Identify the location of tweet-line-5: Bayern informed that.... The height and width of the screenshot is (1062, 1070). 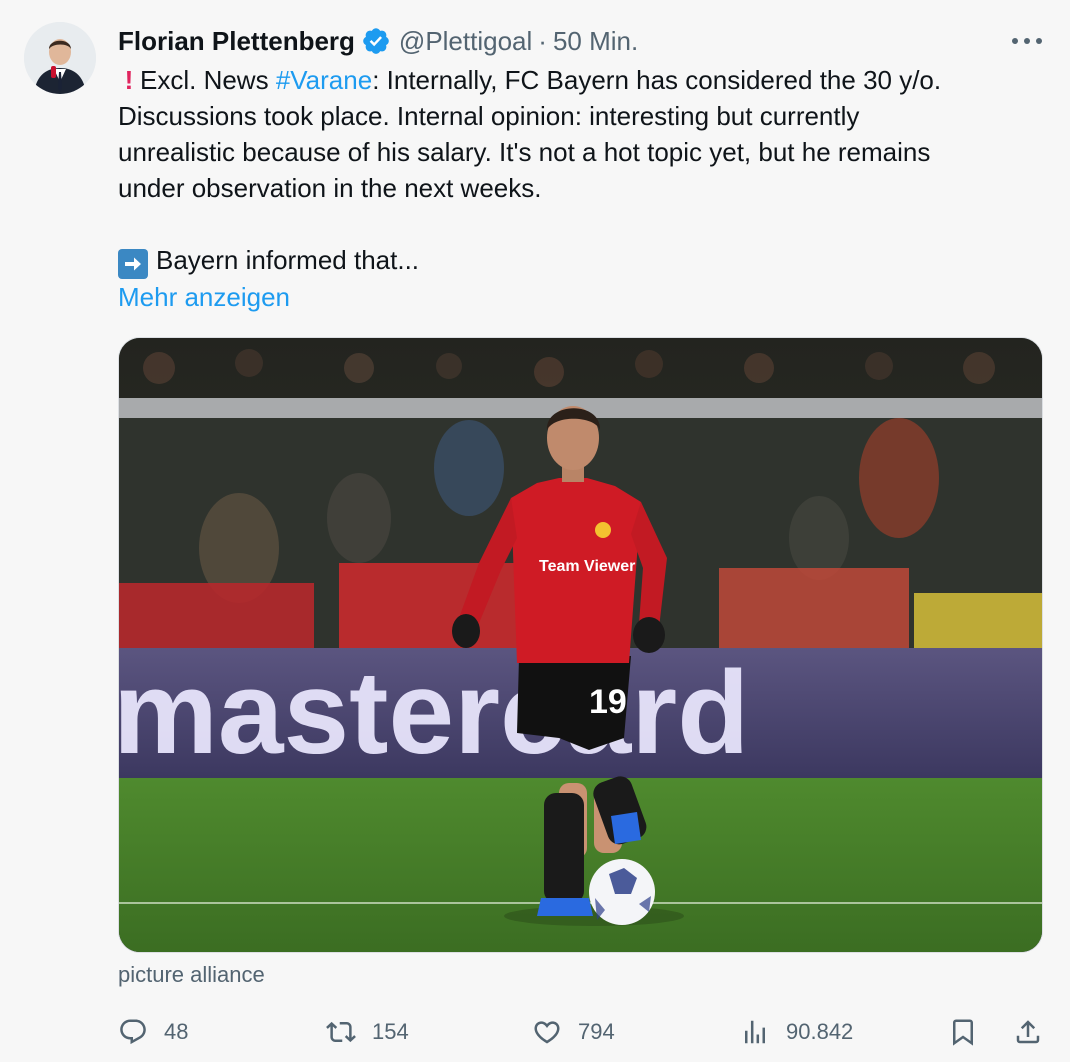
(578, 260).